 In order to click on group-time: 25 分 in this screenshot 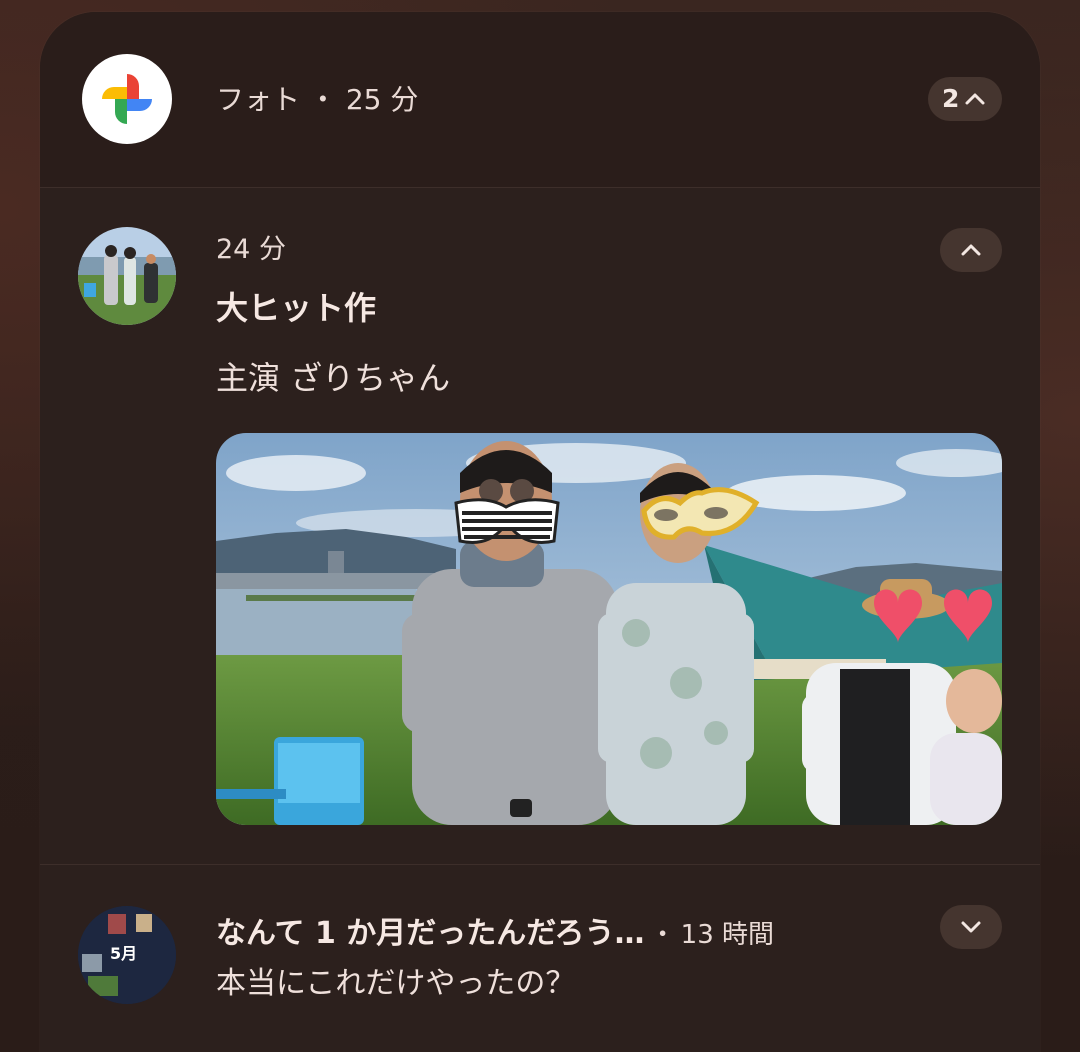, I will do `click(382, 99)`.